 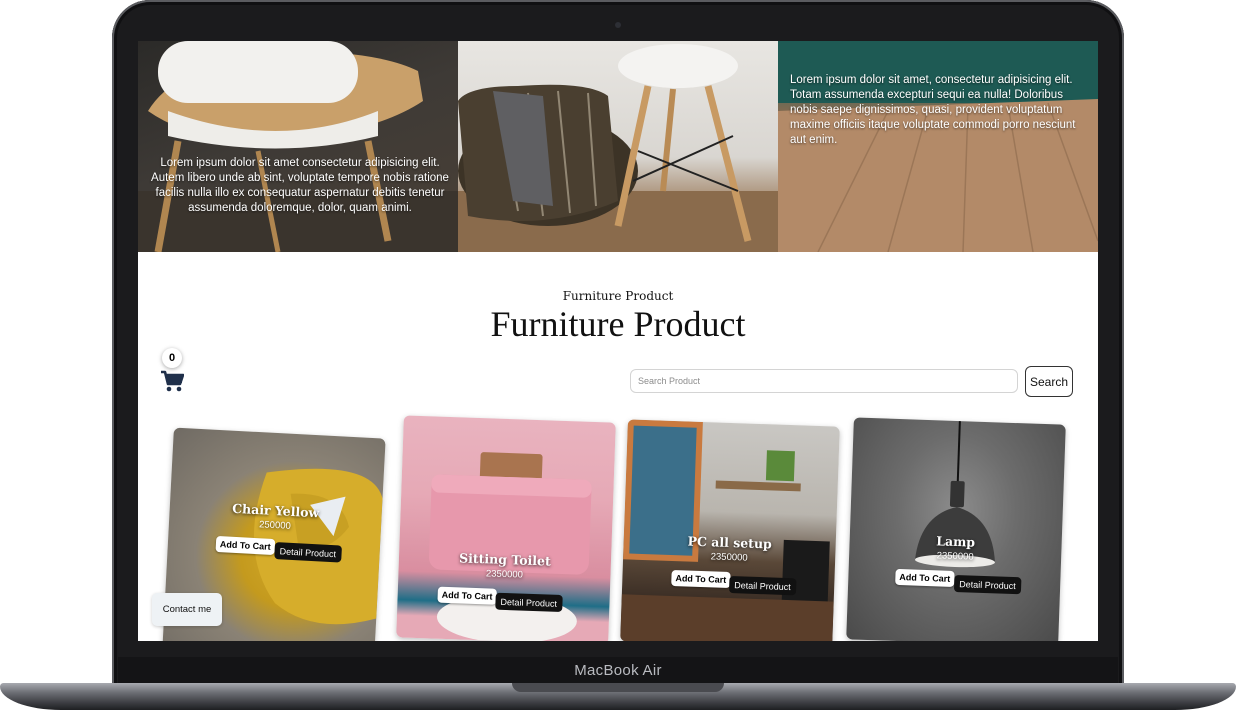 I want to click on camera-dot, so click(x=618, y=25).